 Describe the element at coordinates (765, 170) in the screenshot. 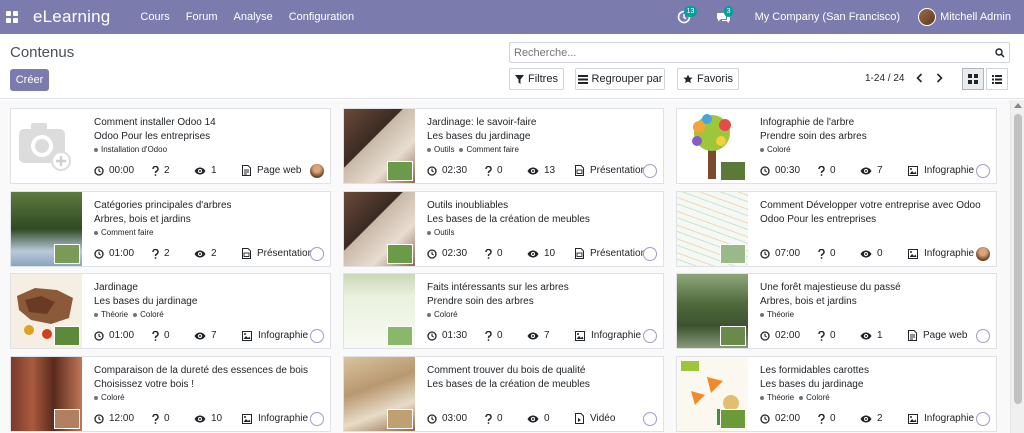

I see `clock-icon` at that location.